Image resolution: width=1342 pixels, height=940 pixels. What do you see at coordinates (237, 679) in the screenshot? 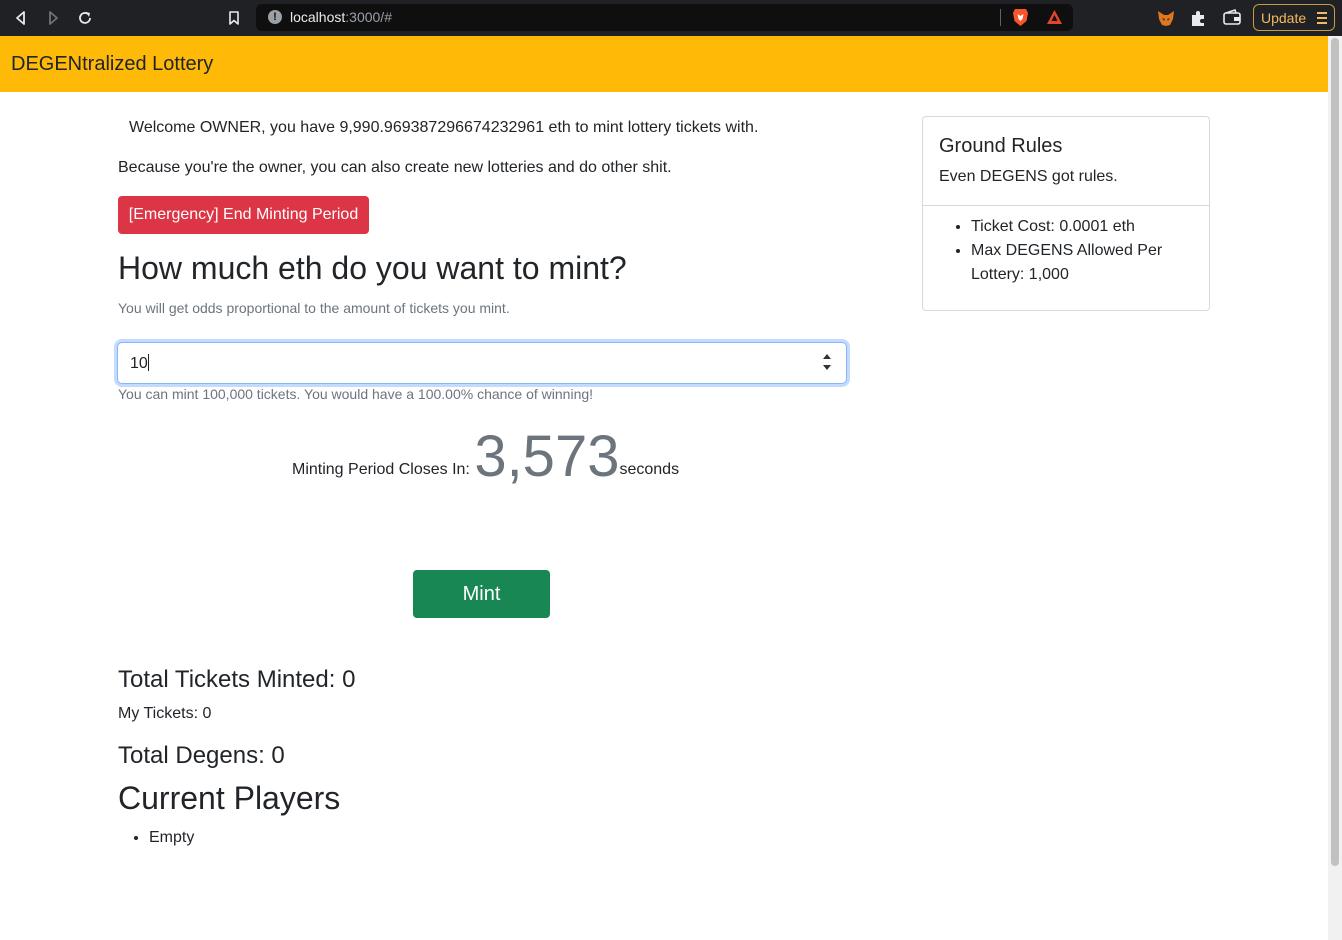
I see `total-tickets-minted: Total Tickets Minted: 0` at bounding box center [237, 679].